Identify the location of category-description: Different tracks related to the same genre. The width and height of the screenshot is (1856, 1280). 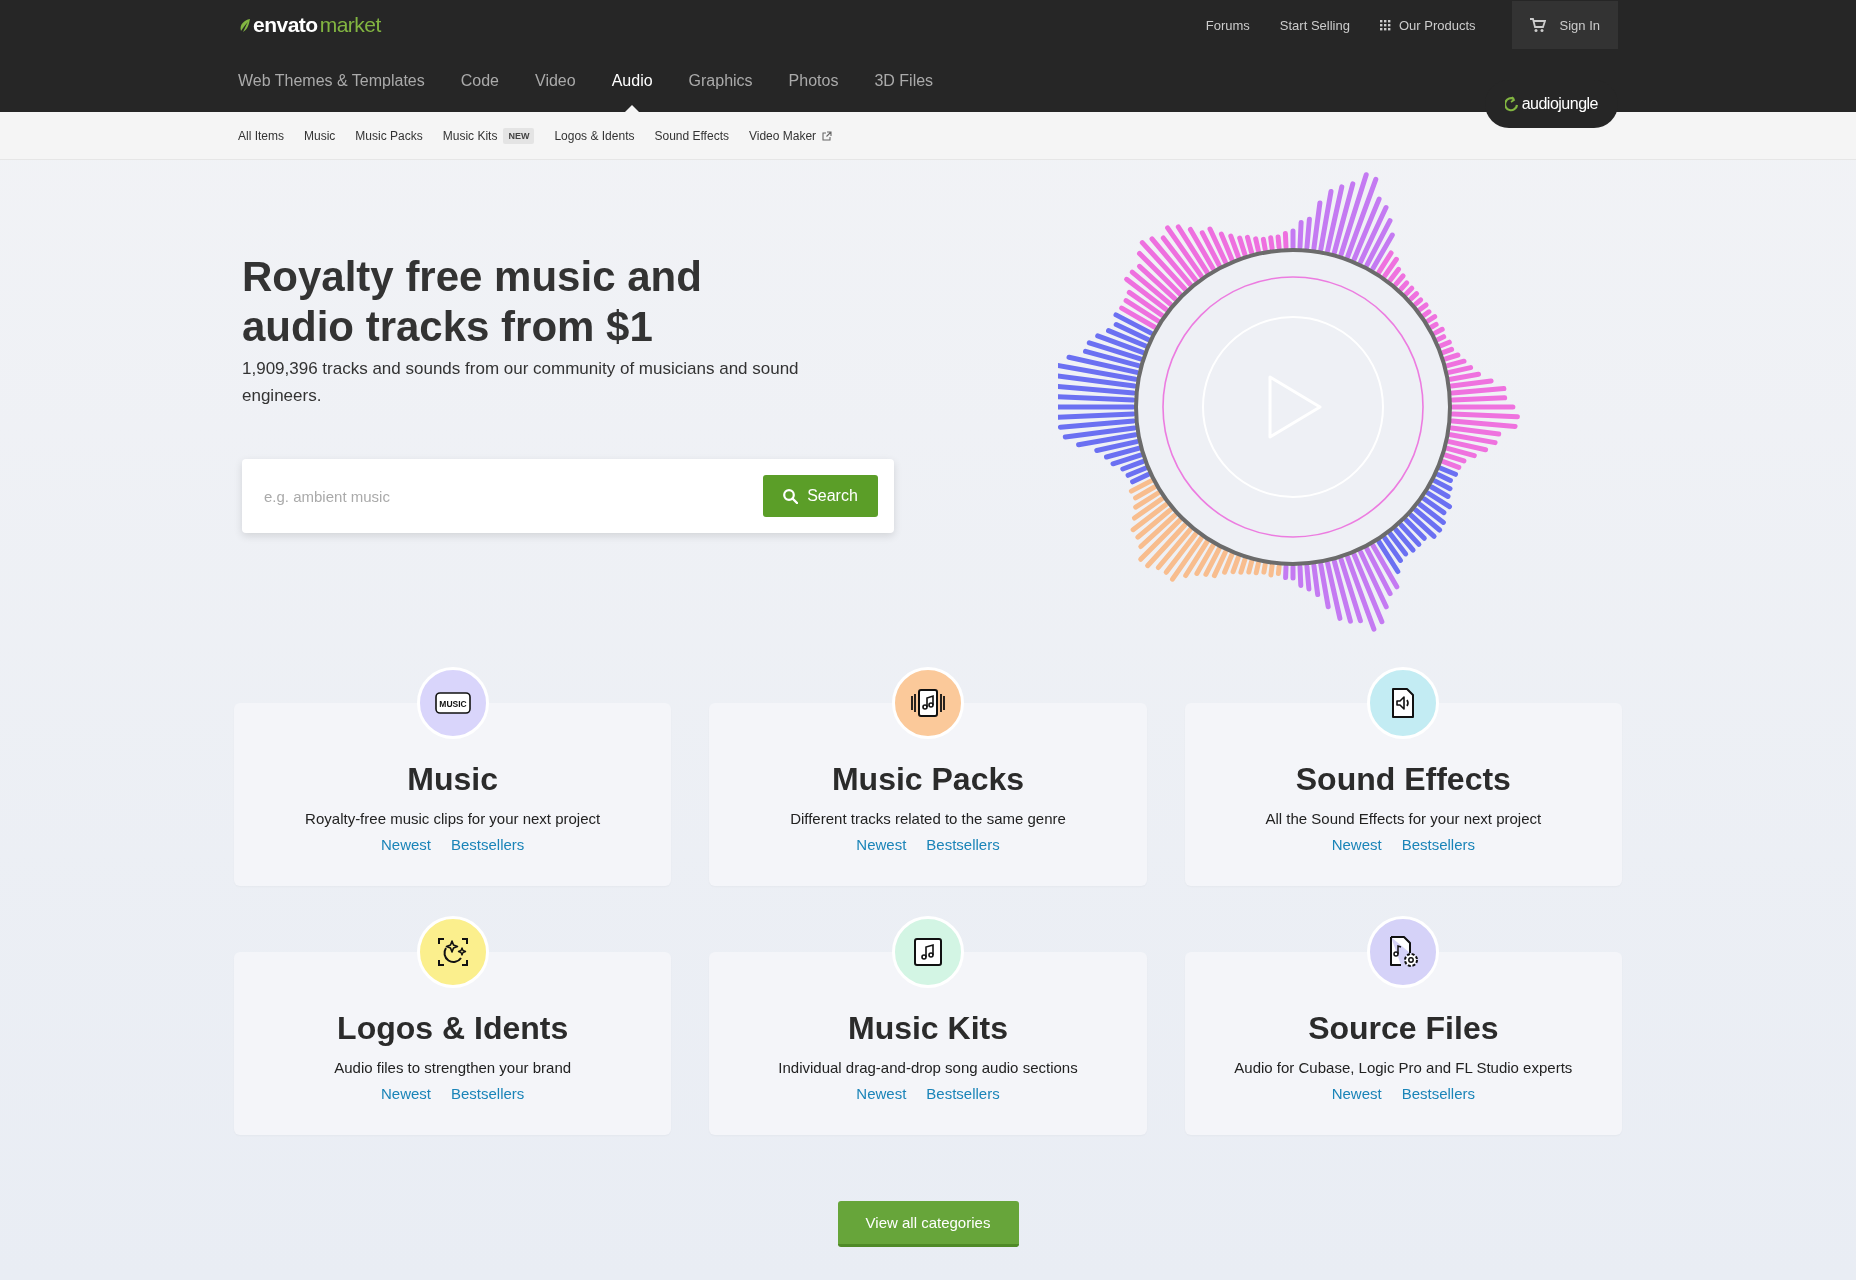
(928, 818).